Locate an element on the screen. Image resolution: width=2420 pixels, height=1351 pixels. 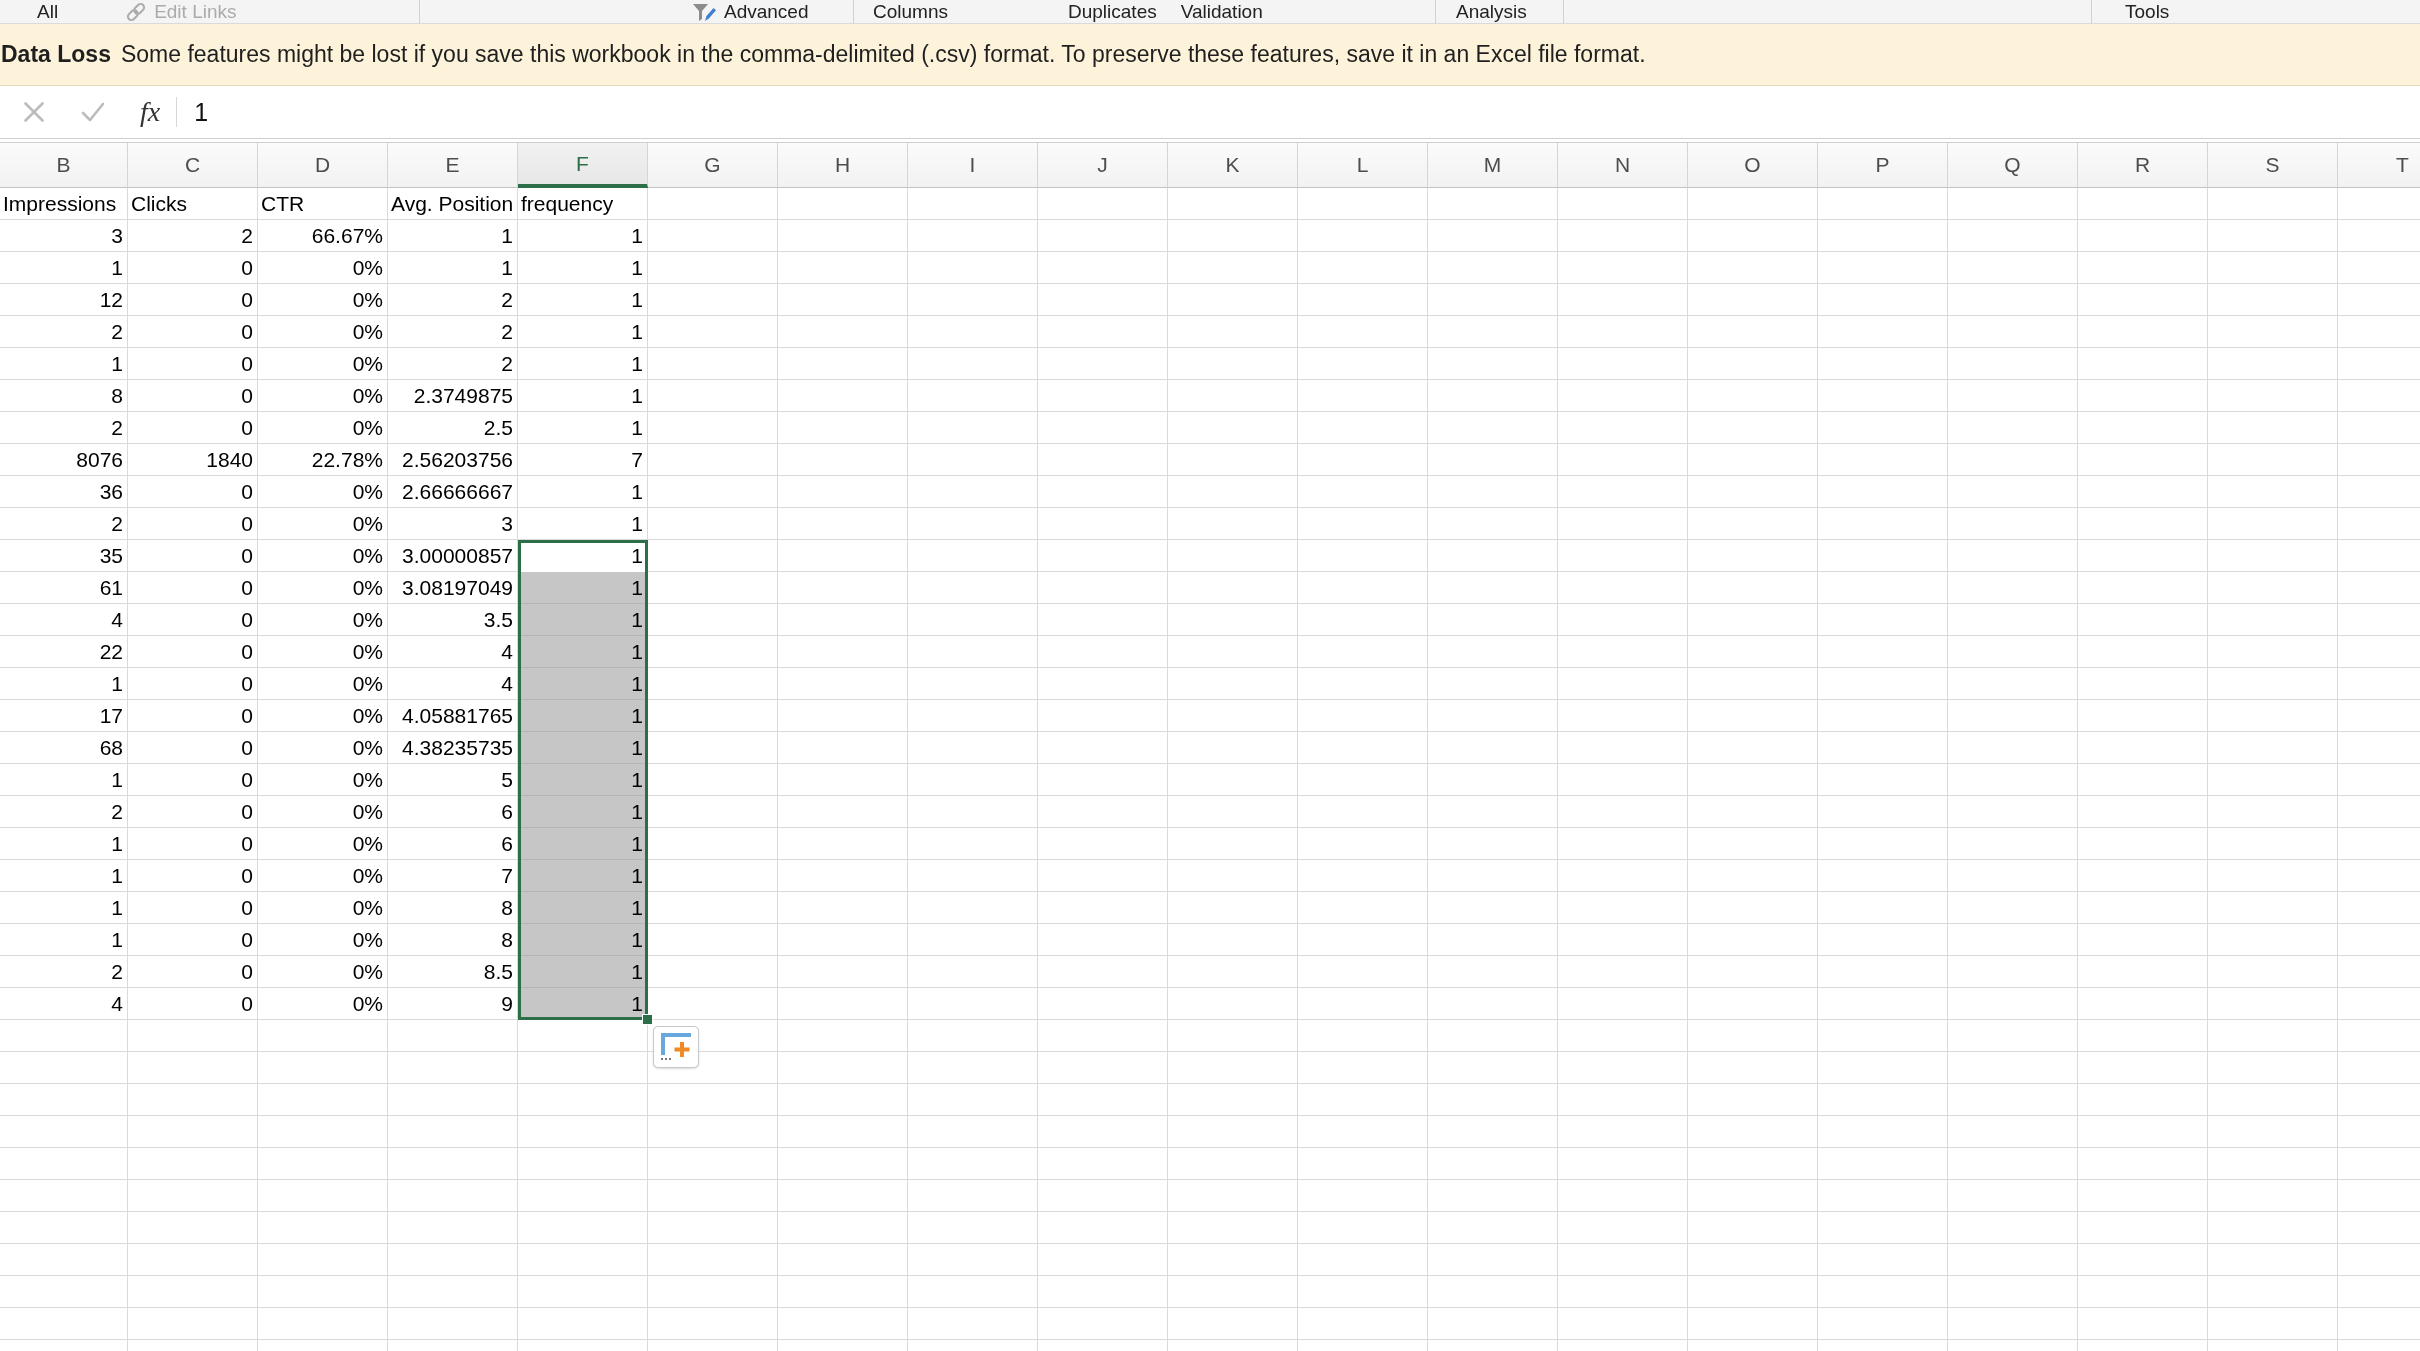
insert-function-button: fx is located at coordinates (150, 112).